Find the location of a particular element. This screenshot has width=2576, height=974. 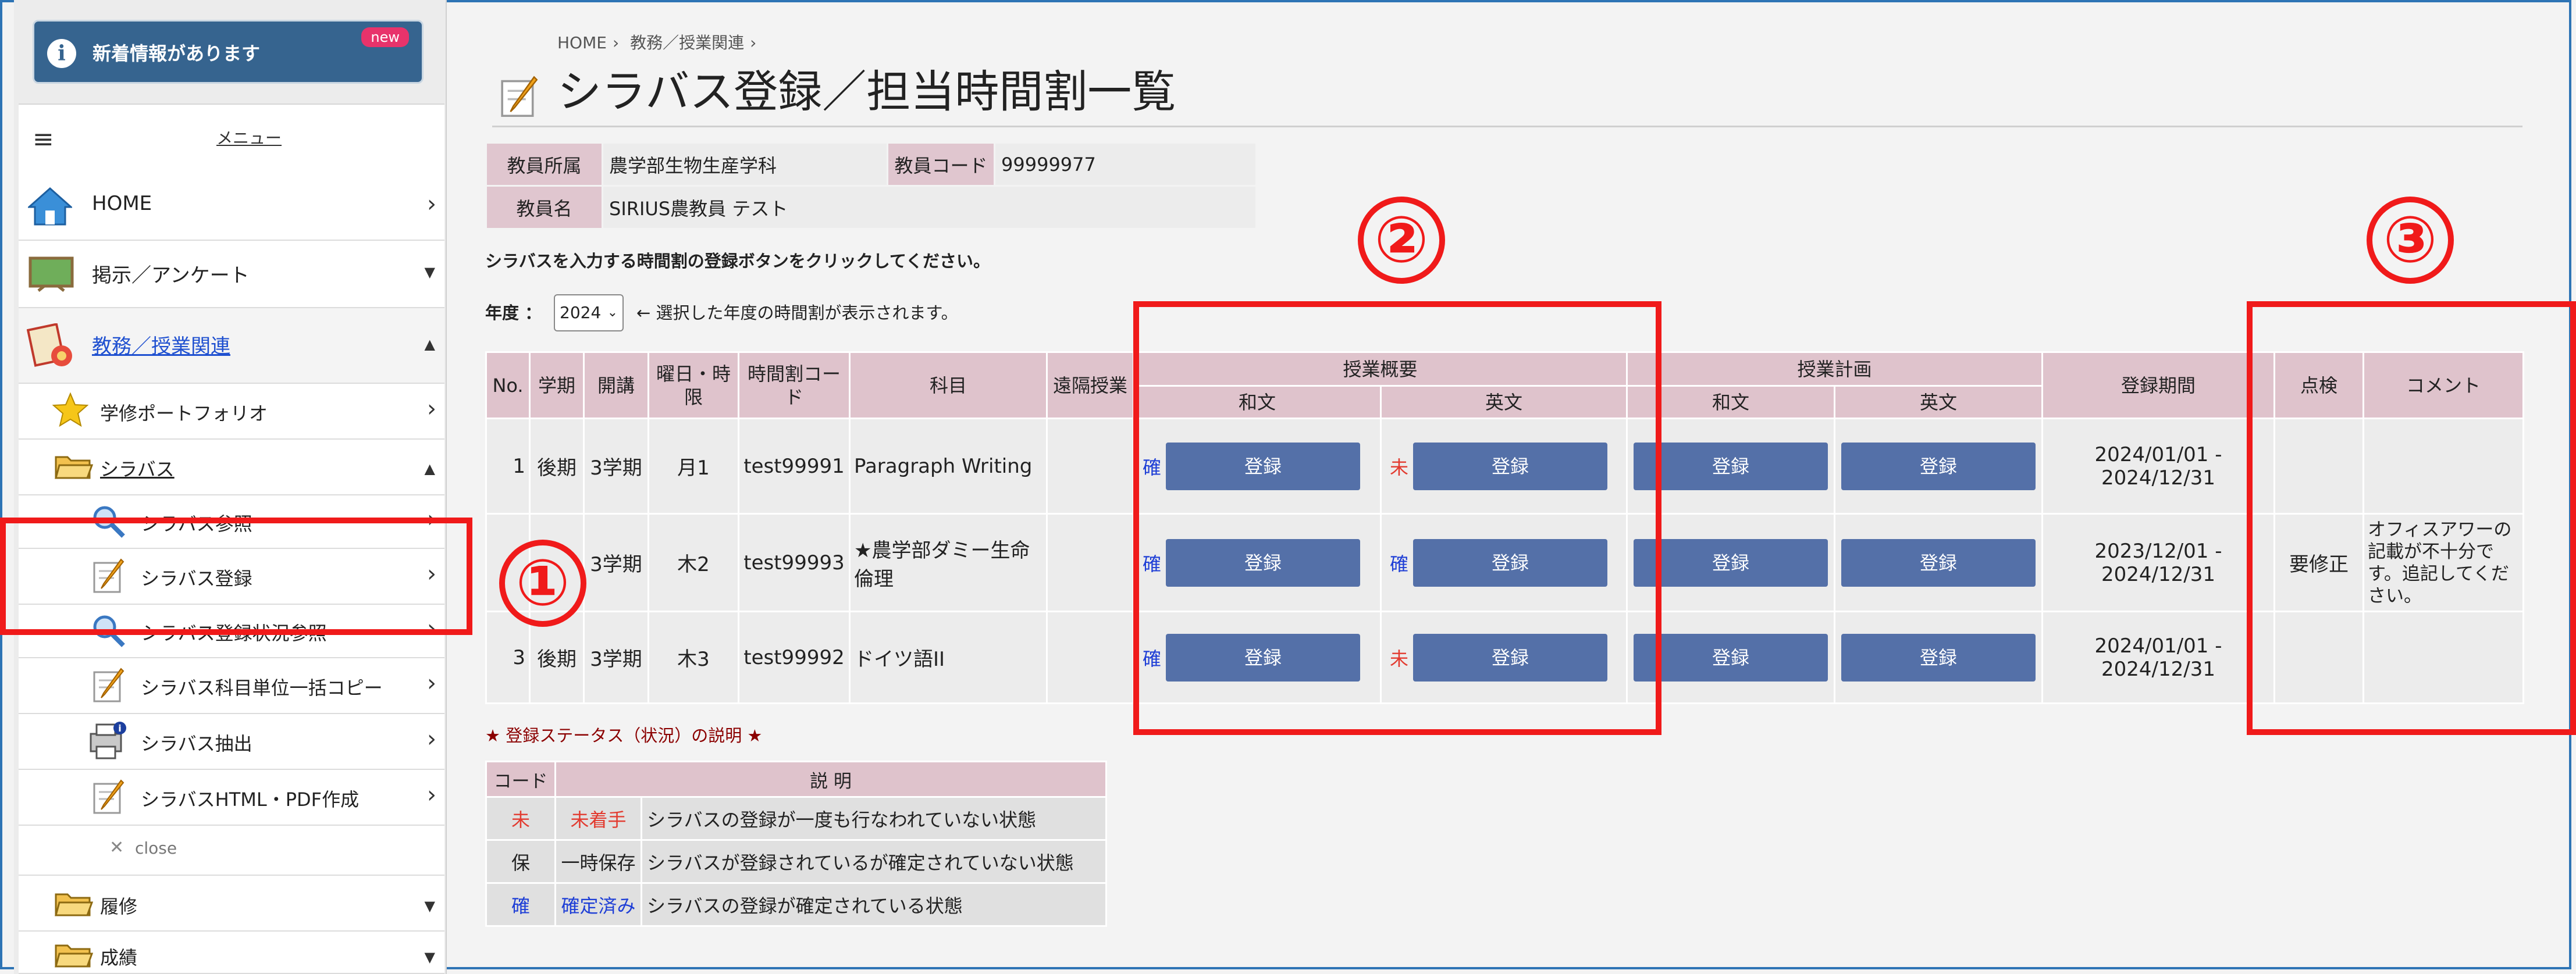

sidebar-item-syllabus-extract: i シラバス抽出 › is located at coordinates (231, 742).